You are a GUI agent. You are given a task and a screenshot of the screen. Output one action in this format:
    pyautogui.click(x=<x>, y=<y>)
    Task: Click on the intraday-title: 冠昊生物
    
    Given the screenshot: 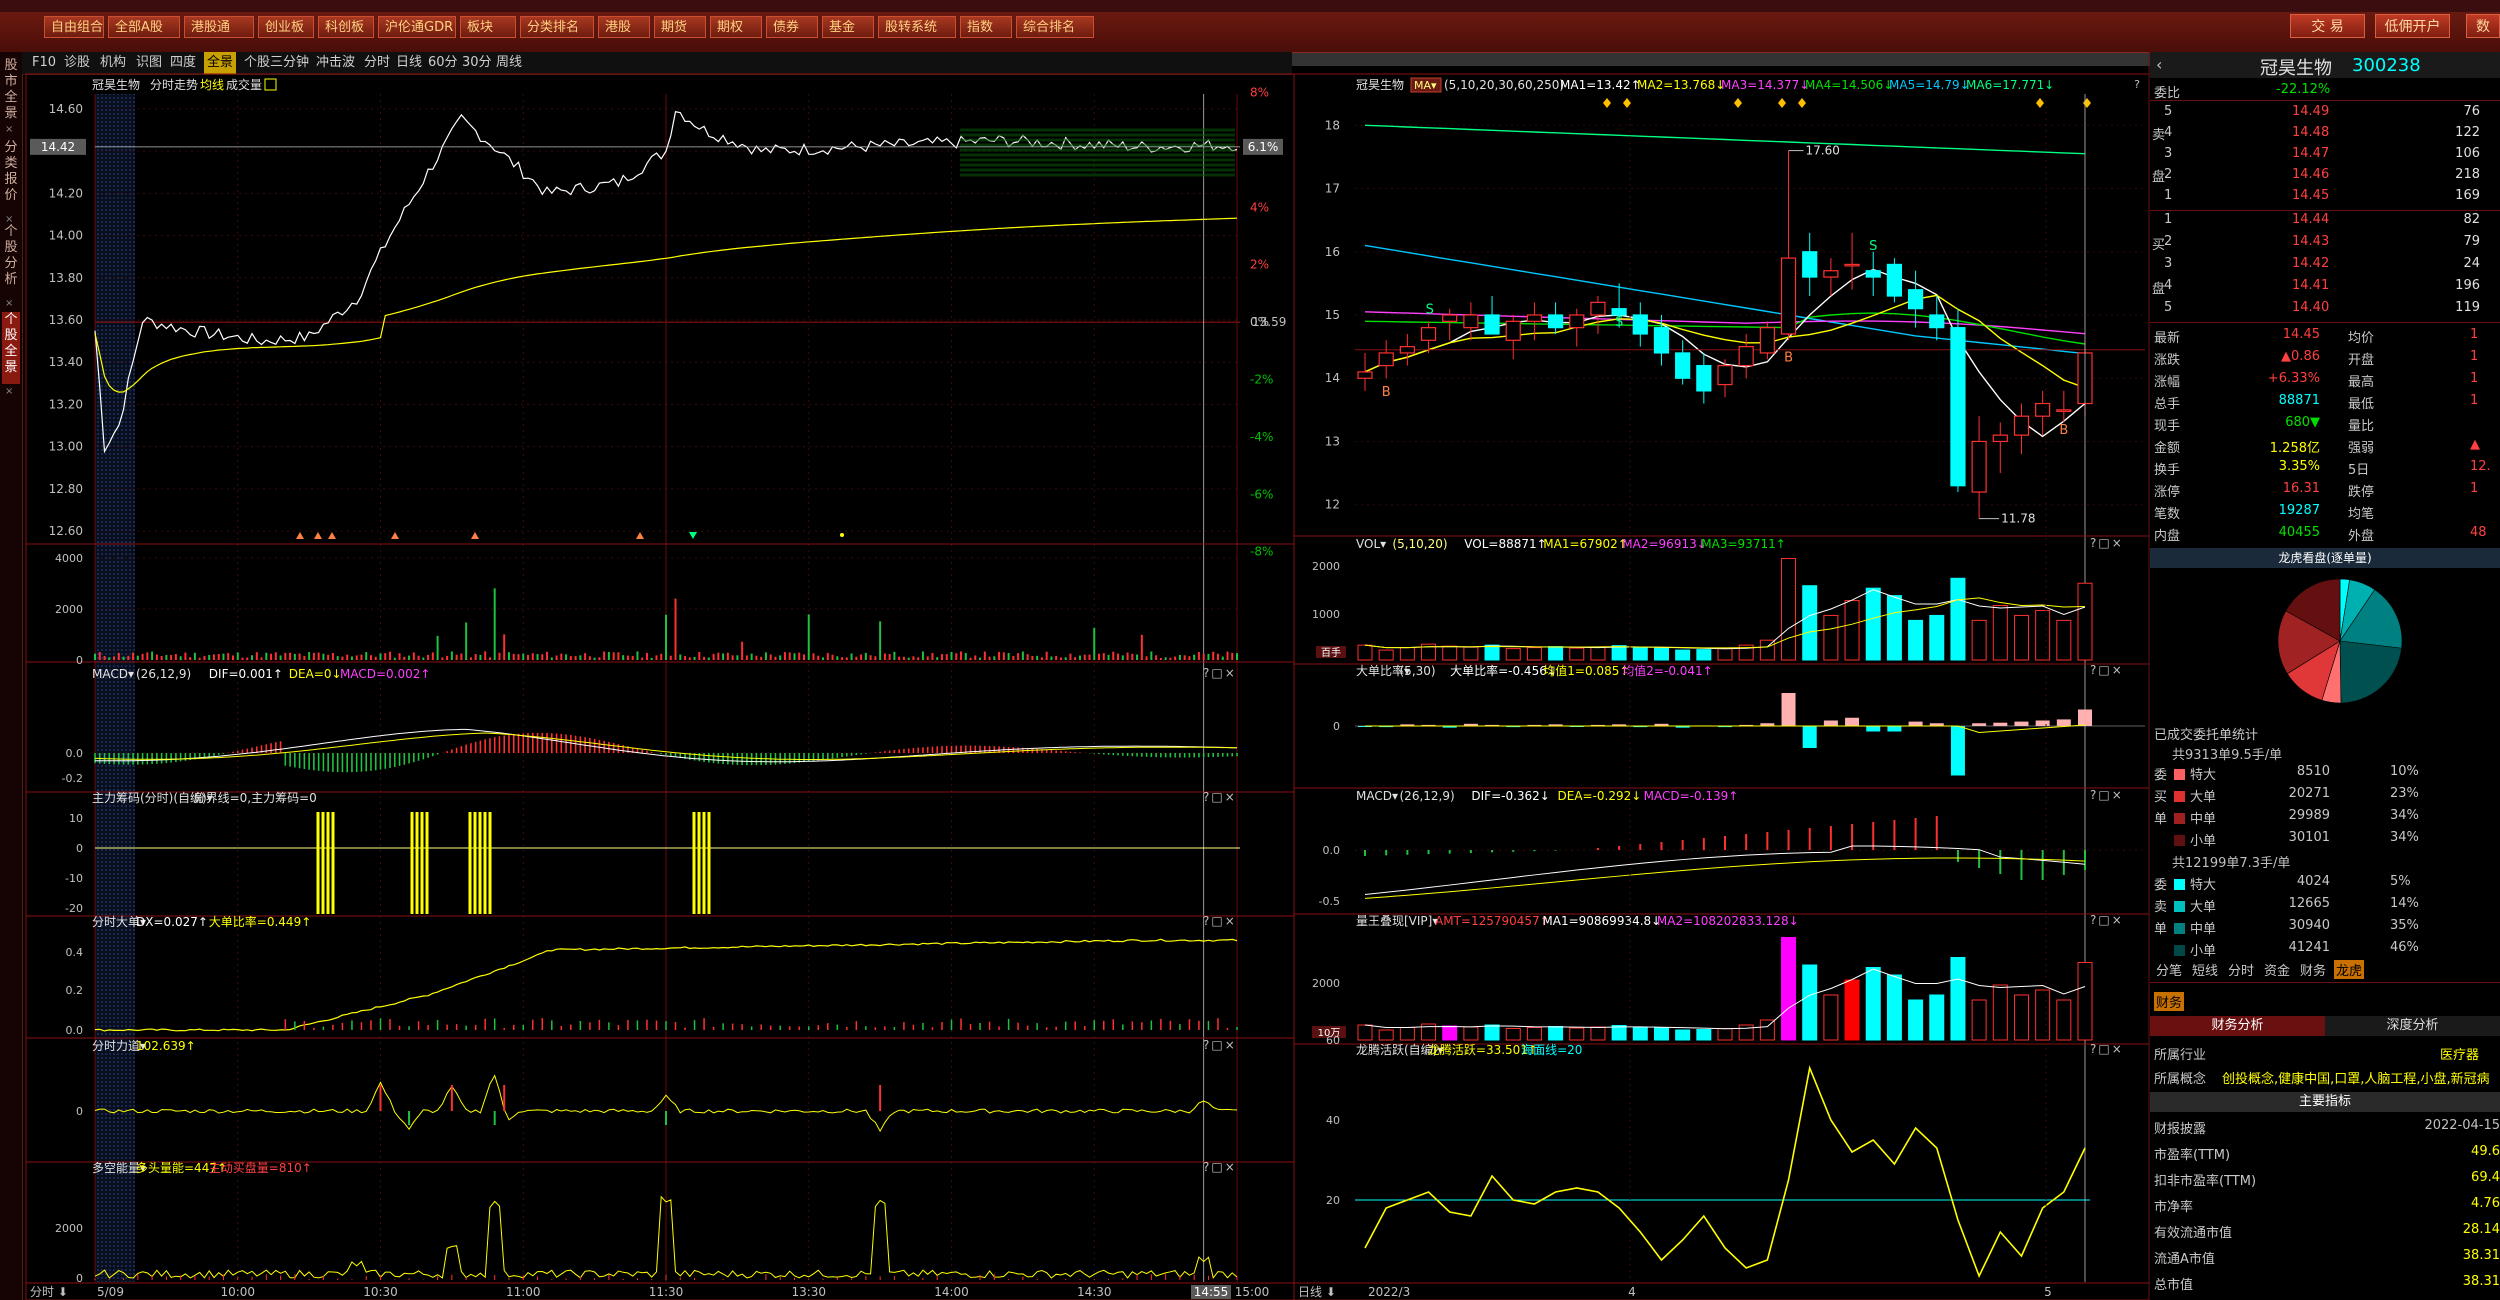 What is the action you would take?
    pyautogui.click(x=116, y=85)
    